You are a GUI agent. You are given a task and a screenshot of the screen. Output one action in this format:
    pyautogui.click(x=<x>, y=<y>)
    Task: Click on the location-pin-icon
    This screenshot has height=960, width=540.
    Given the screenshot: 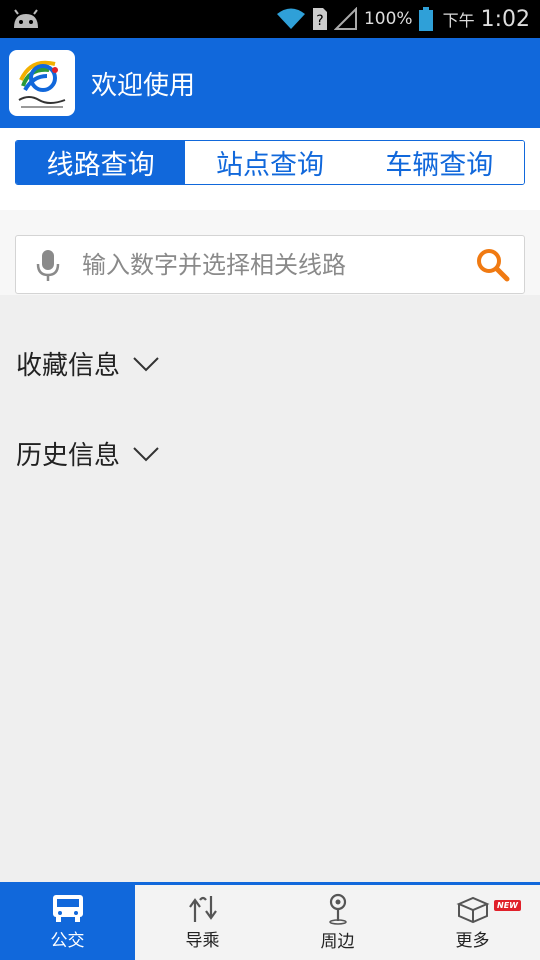 What is the action you would take?
    pyautogui.click(x=337, y=909)
    